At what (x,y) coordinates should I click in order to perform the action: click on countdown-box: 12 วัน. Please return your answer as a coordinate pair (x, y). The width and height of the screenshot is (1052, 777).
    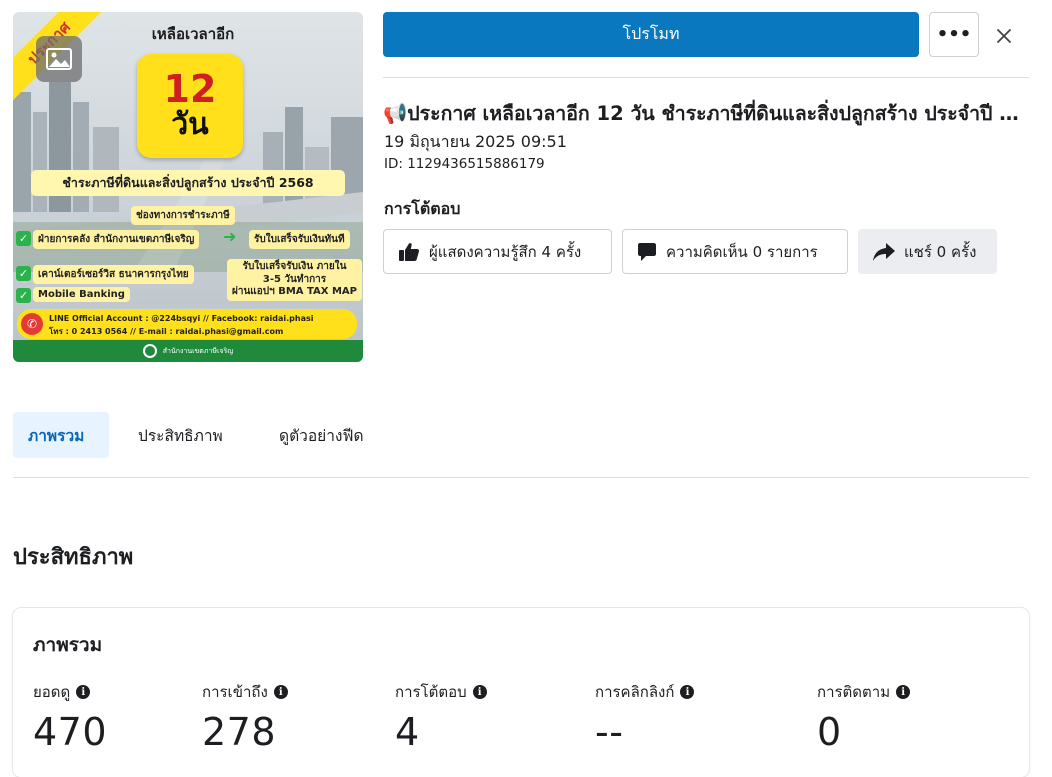
    Looking at the image, I should click on (190, 106).